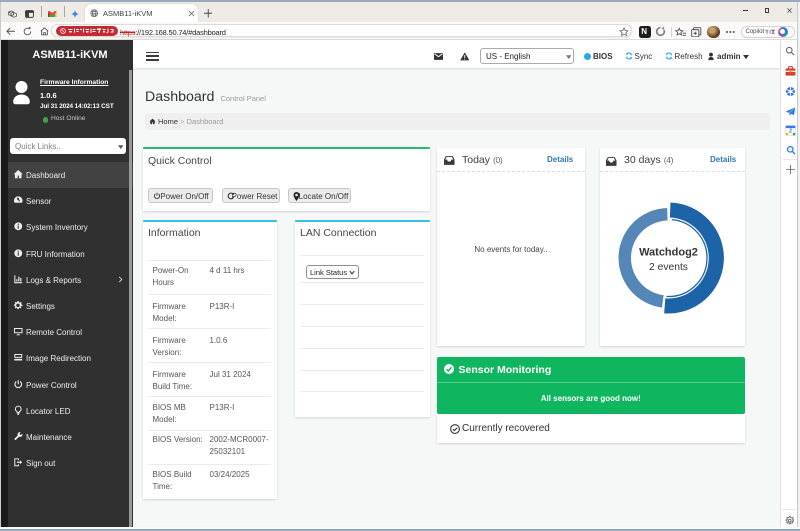 The height and width of the screenshot is (531, 800). I want to click on svg-text: Watchdog2, so click(668, 253).